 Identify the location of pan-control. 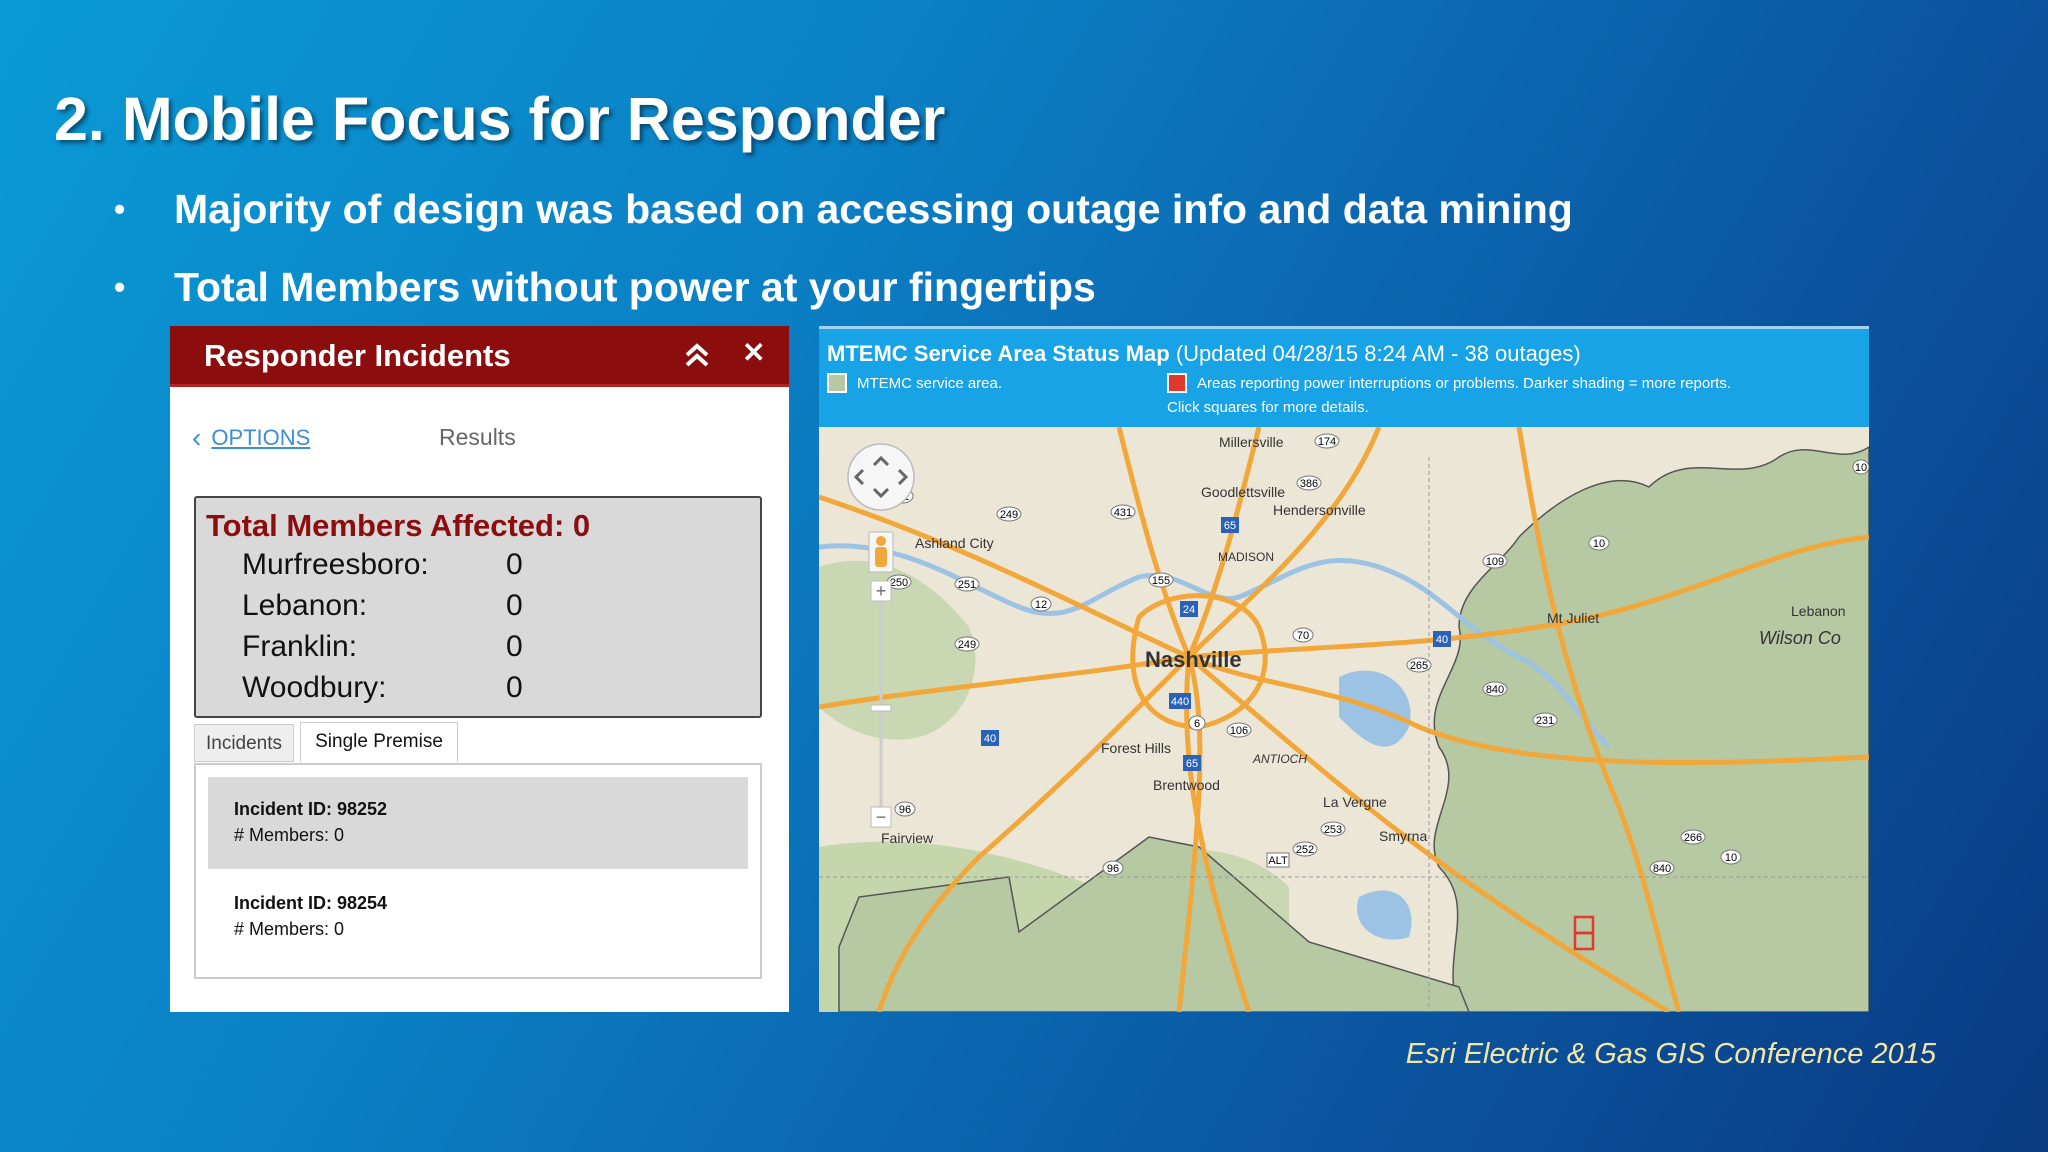
(881, 477).